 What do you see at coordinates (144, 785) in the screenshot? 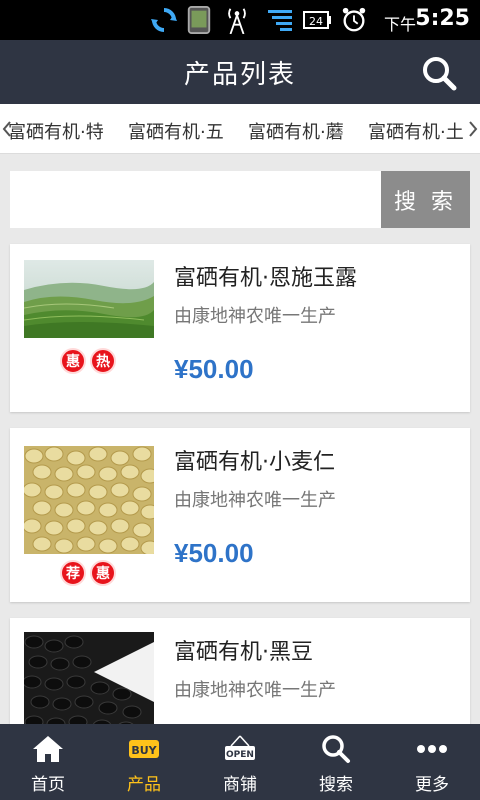
I see `nav-label: 产品` at bounding box center [144, 785].